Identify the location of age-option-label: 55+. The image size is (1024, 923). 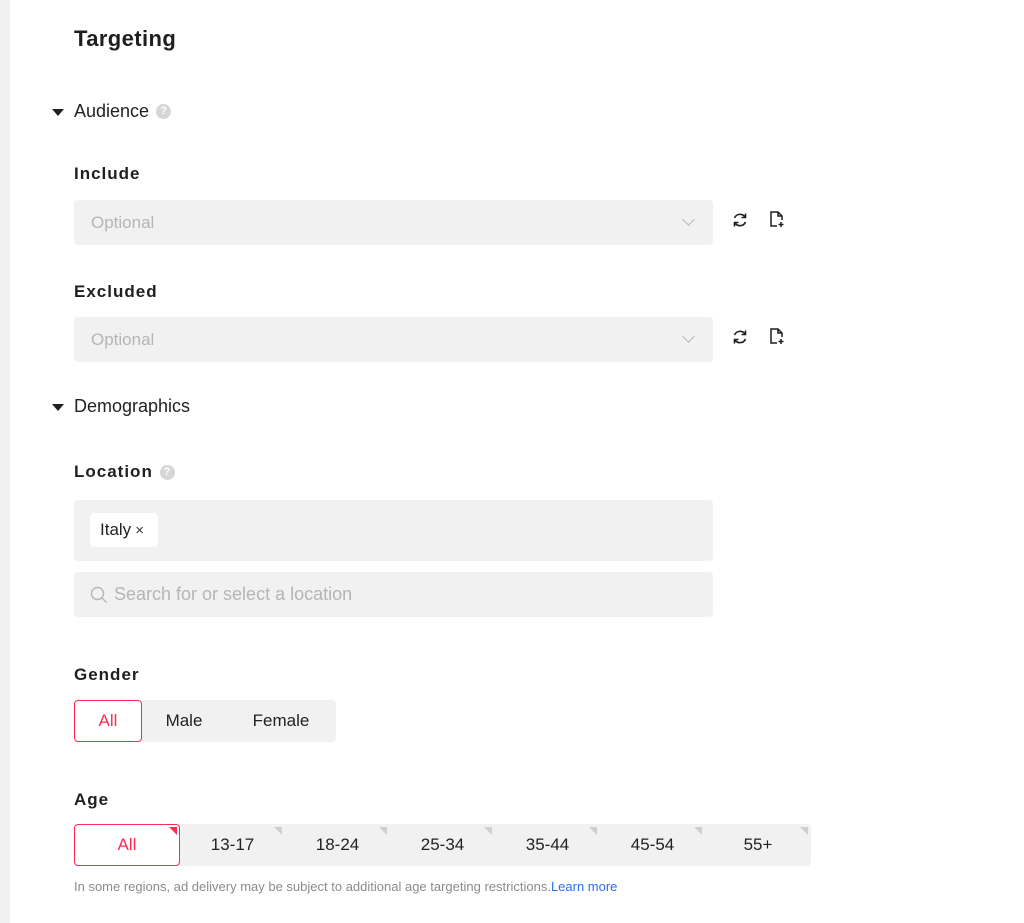
(758, 844).